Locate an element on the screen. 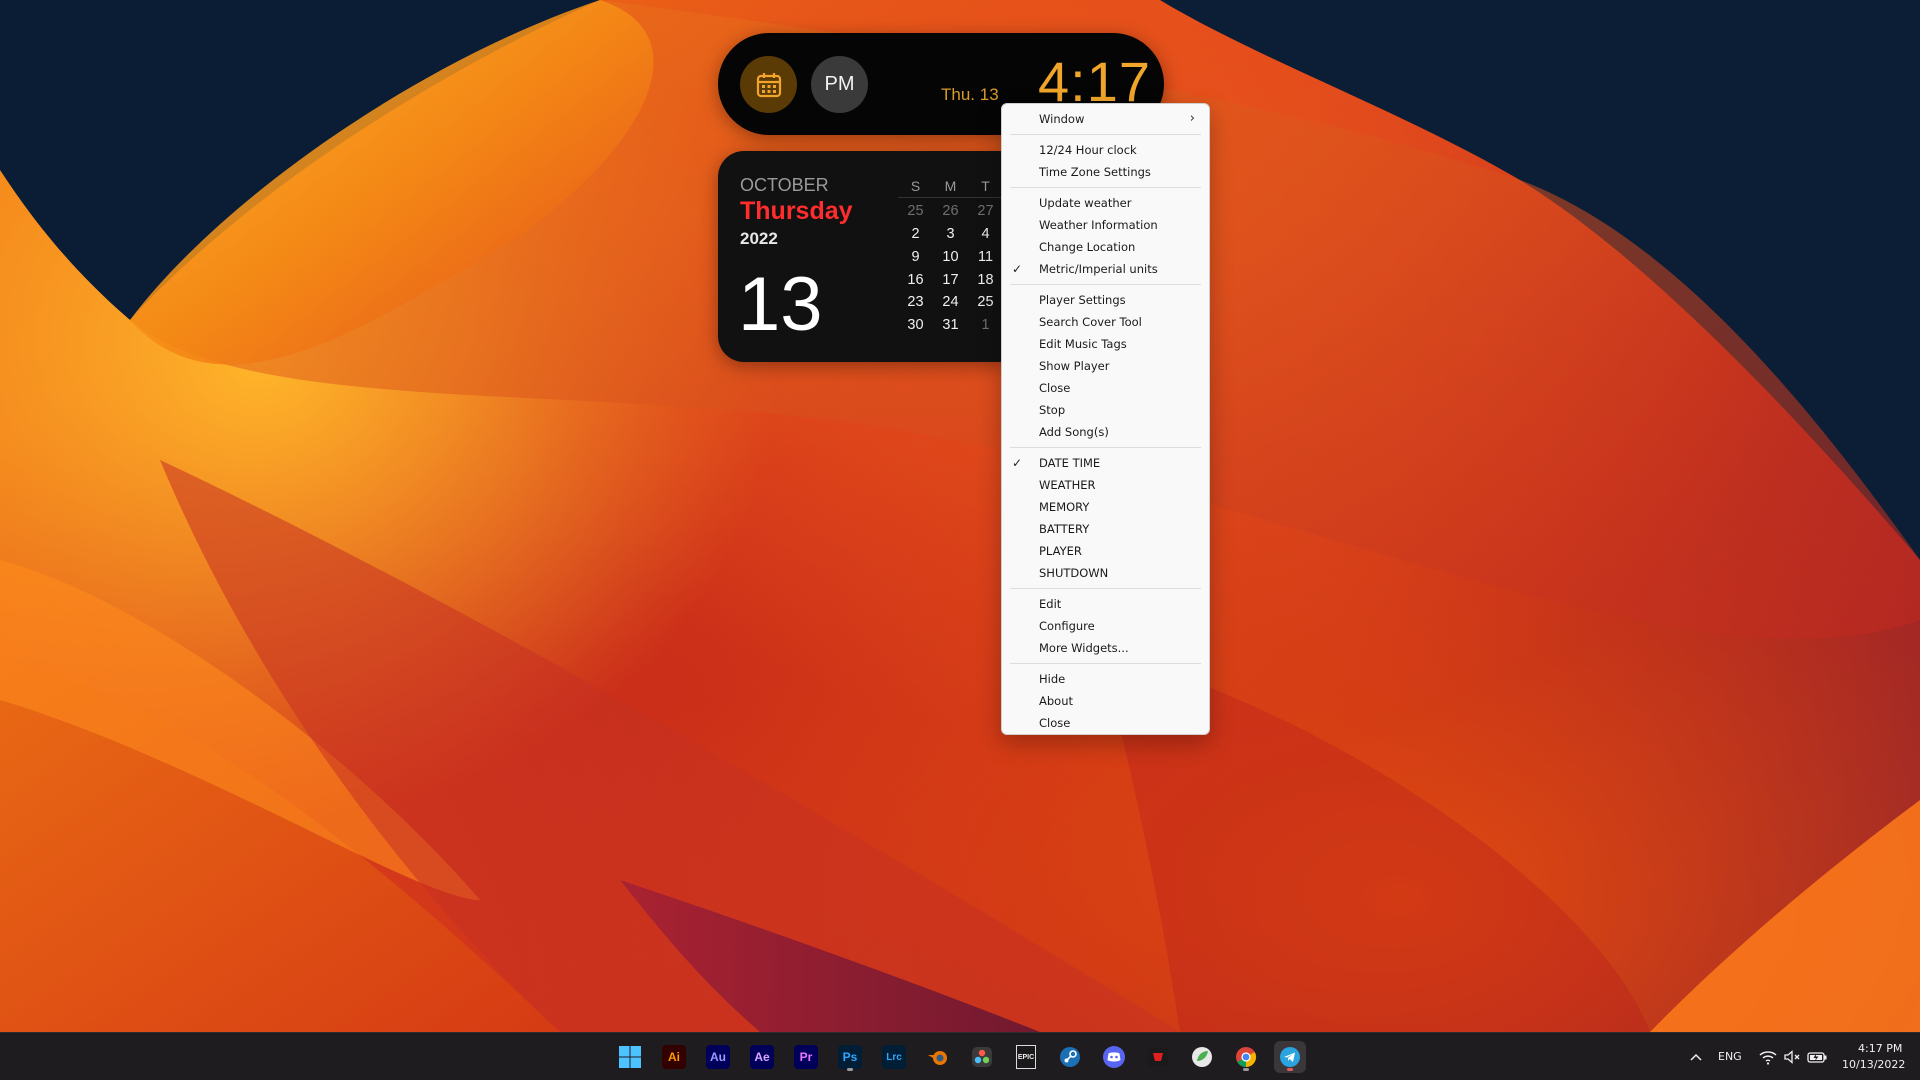 The image size is (1920, 1080). windows-logo-icon is located at coordinates (630, 1057).